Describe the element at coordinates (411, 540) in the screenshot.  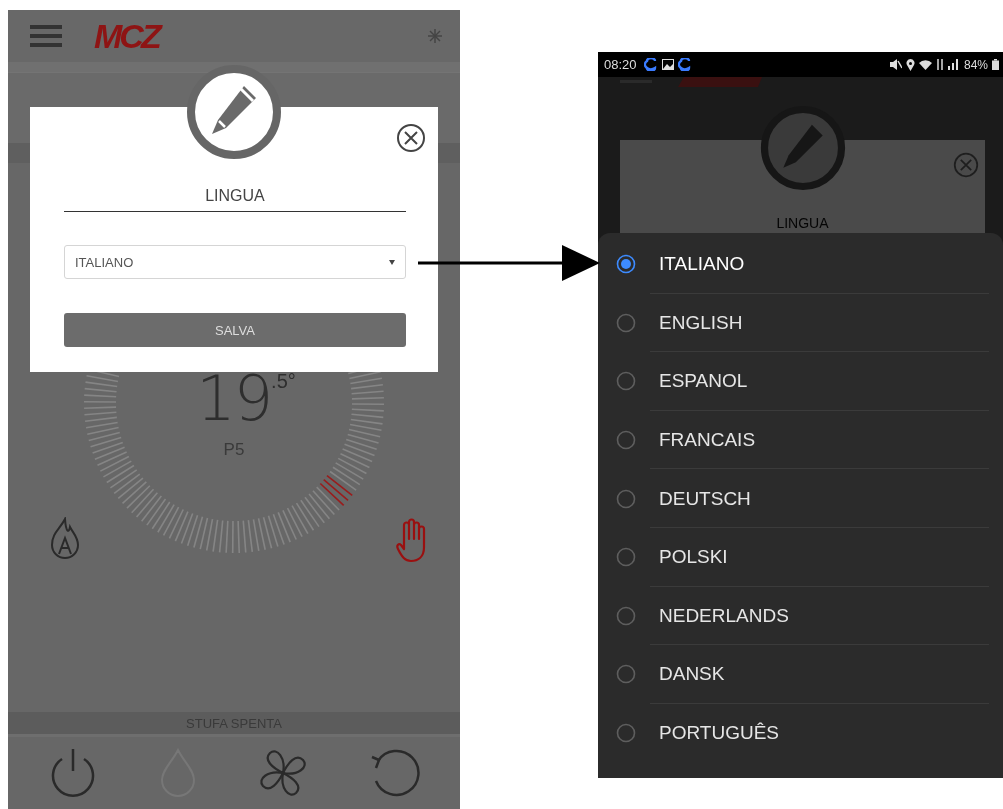
I see `hand-icon` at that location.